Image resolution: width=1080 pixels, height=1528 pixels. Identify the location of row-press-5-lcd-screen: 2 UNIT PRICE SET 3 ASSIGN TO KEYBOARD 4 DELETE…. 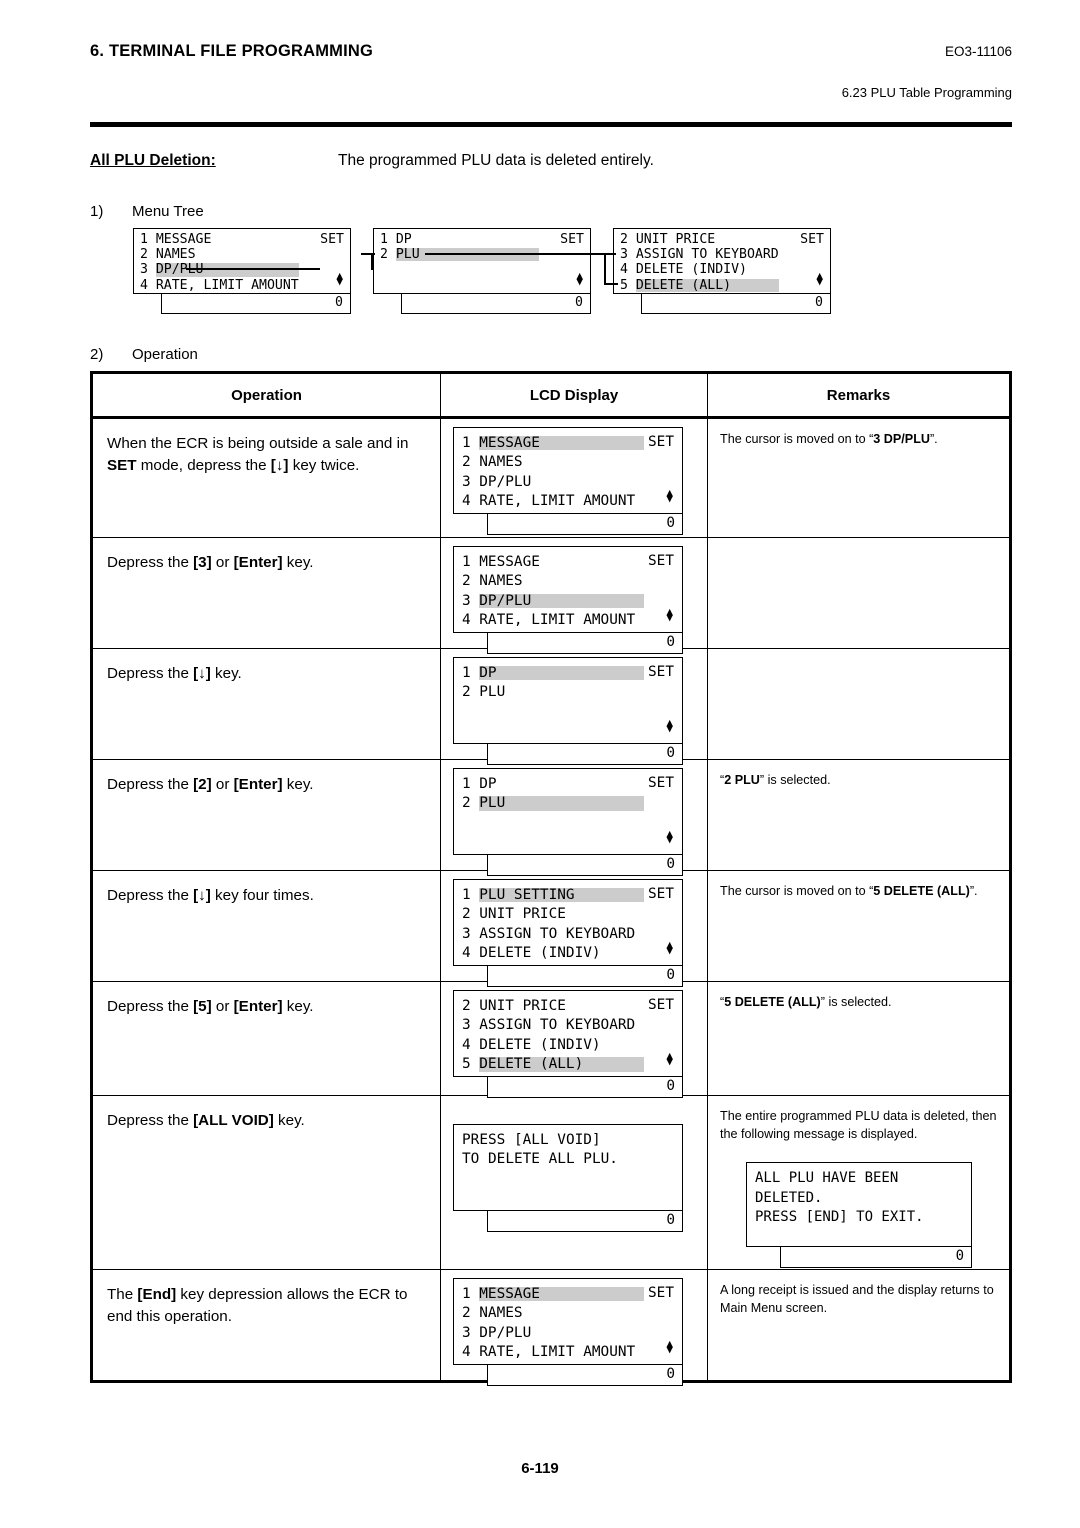
(568, 1033).